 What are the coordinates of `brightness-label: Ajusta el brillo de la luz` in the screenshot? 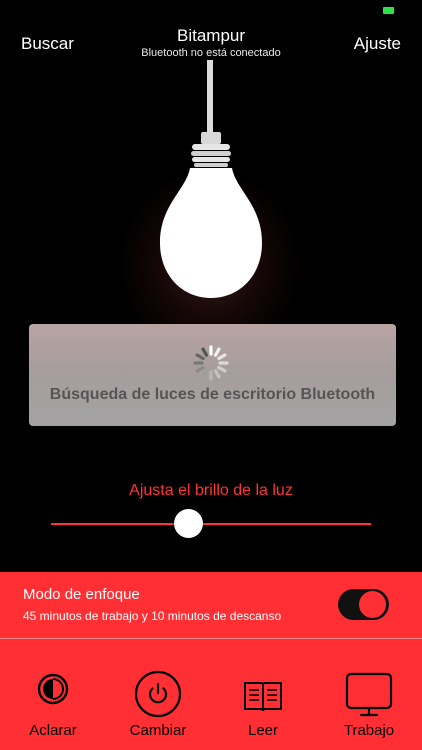 It's located at (211, 490).